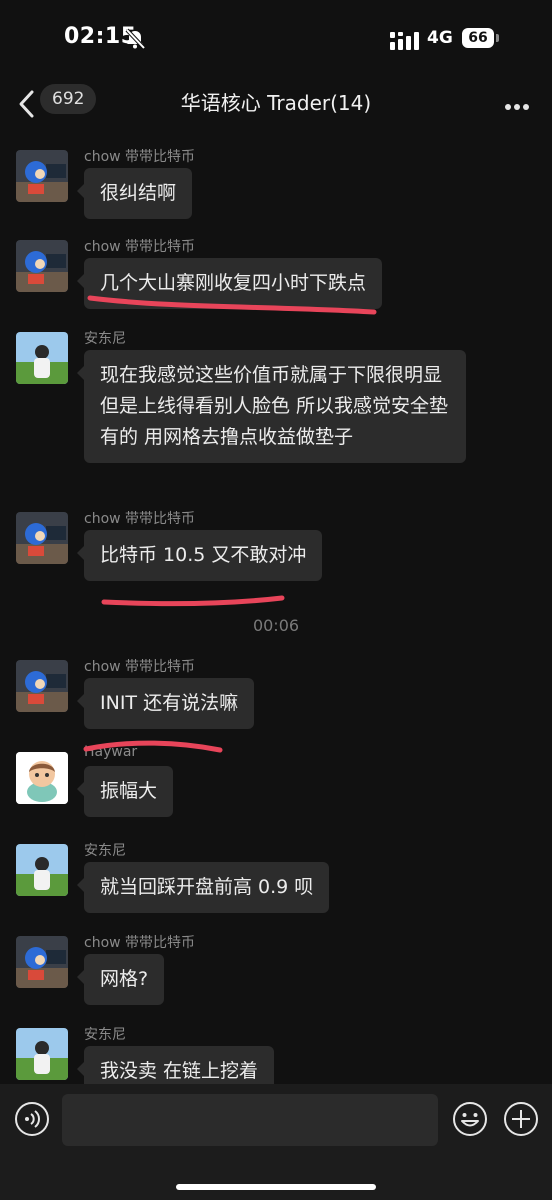 Image resolution: width=552 pixels, height=1200 pixels. Describe the element at coordinates (276, 40) in the screenshot. I see `status-bar: 02:15 4G 66` at that location.